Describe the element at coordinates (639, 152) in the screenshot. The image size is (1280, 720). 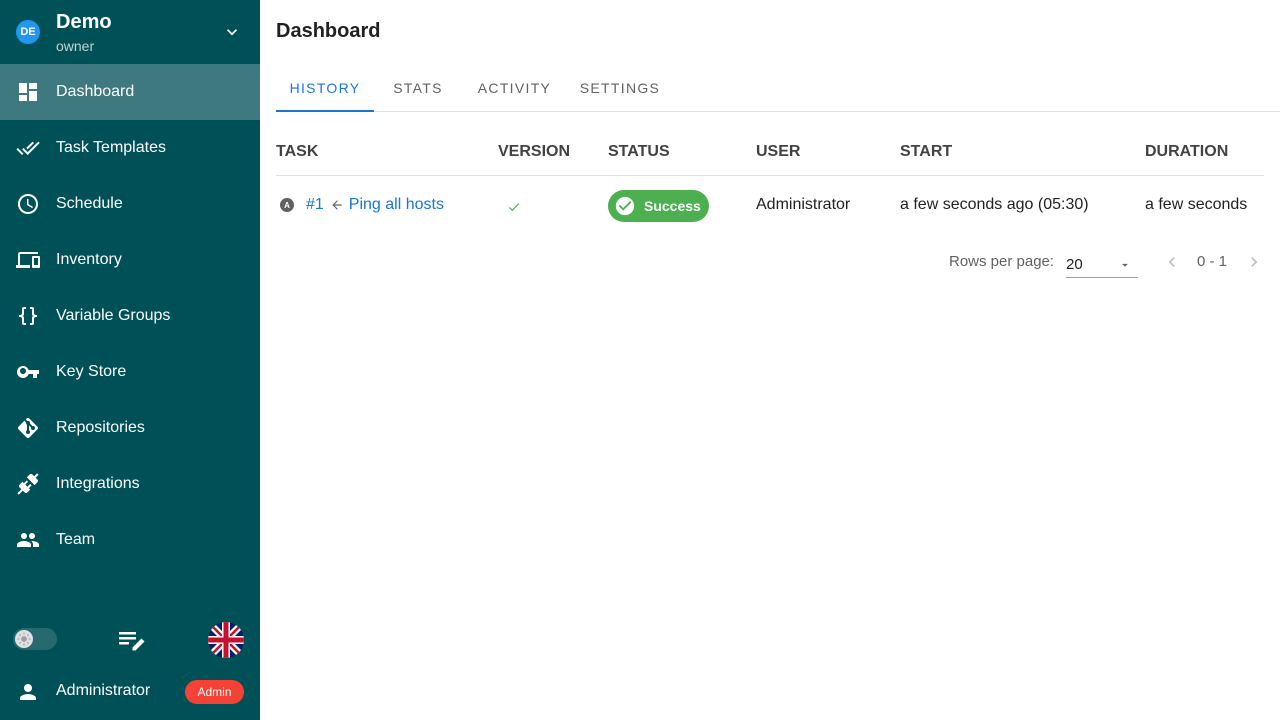
I see `column-header-status: STATUS` at that location.